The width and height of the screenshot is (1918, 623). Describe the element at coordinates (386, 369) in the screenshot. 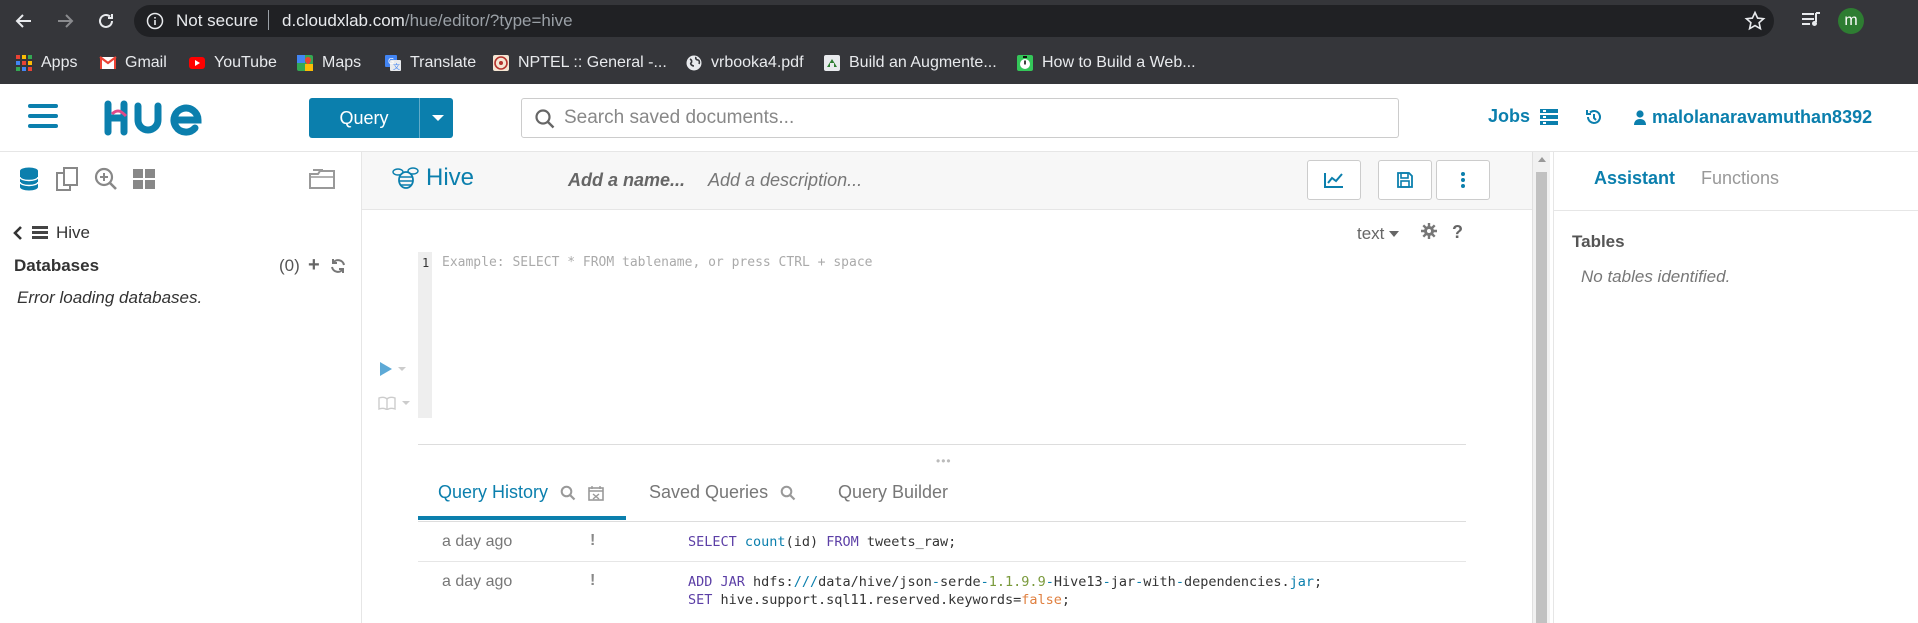

I see `play-icon` at that location.